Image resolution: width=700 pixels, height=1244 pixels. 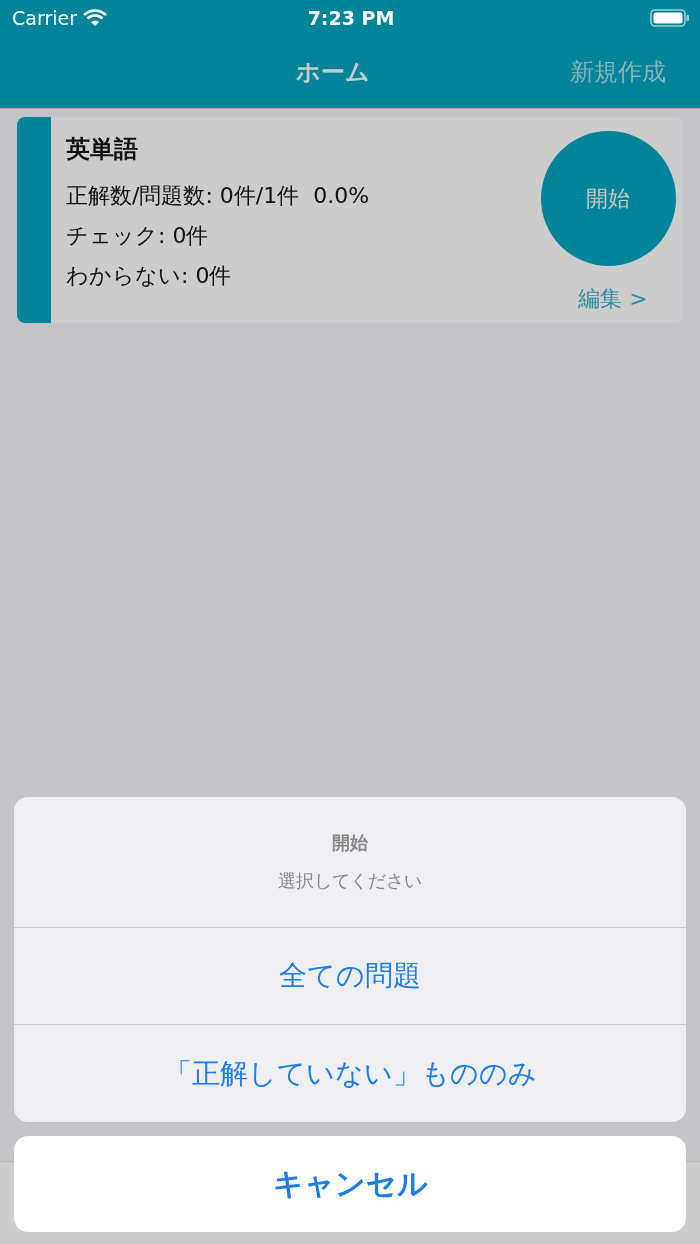 I want to click on edit-link: 編集 >, so click(x=608, y=299).